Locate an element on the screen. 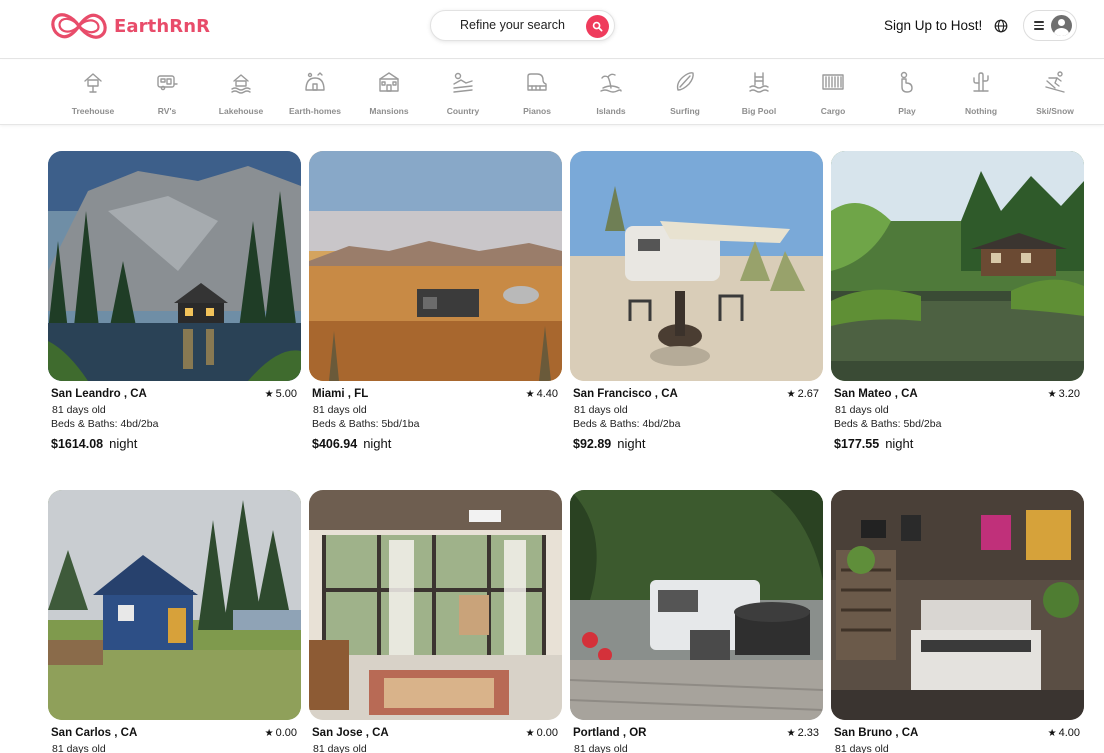 This screenshot has width=1104, height=753. infinity-logo-icon is located at coordinates (79, 26).